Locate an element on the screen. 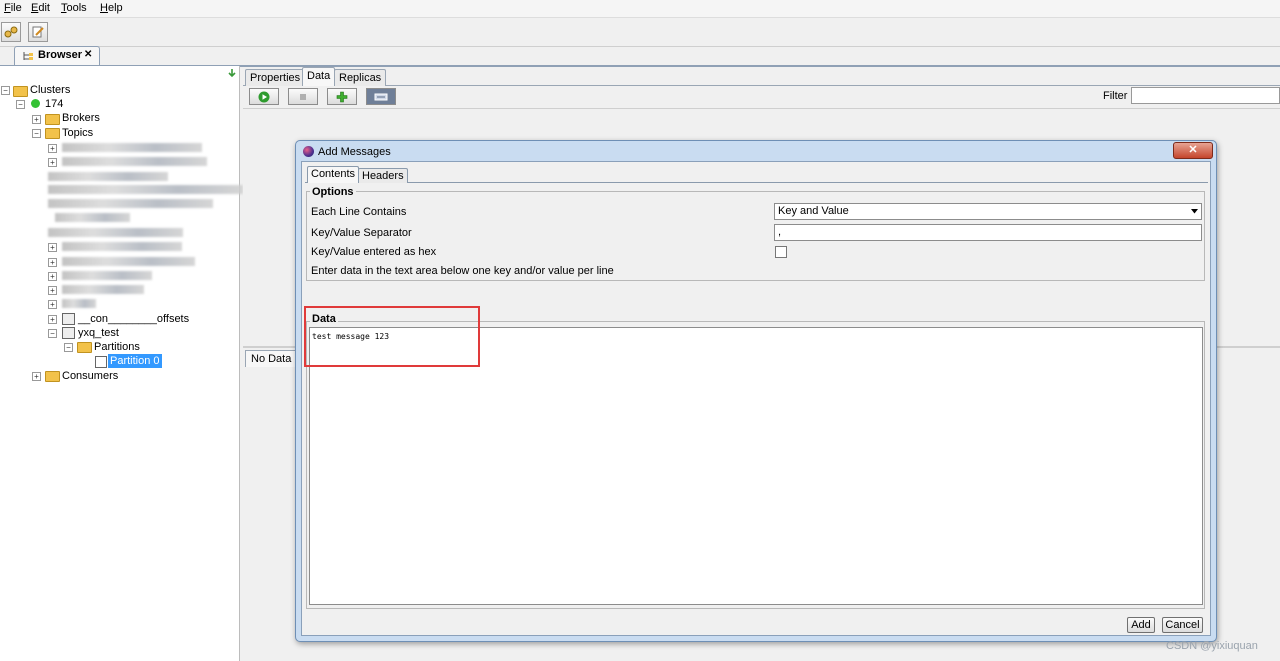 The height and width of the screenshot is (661, 1280). tree-consumers: Consumers is located at coordinates (90, 376).